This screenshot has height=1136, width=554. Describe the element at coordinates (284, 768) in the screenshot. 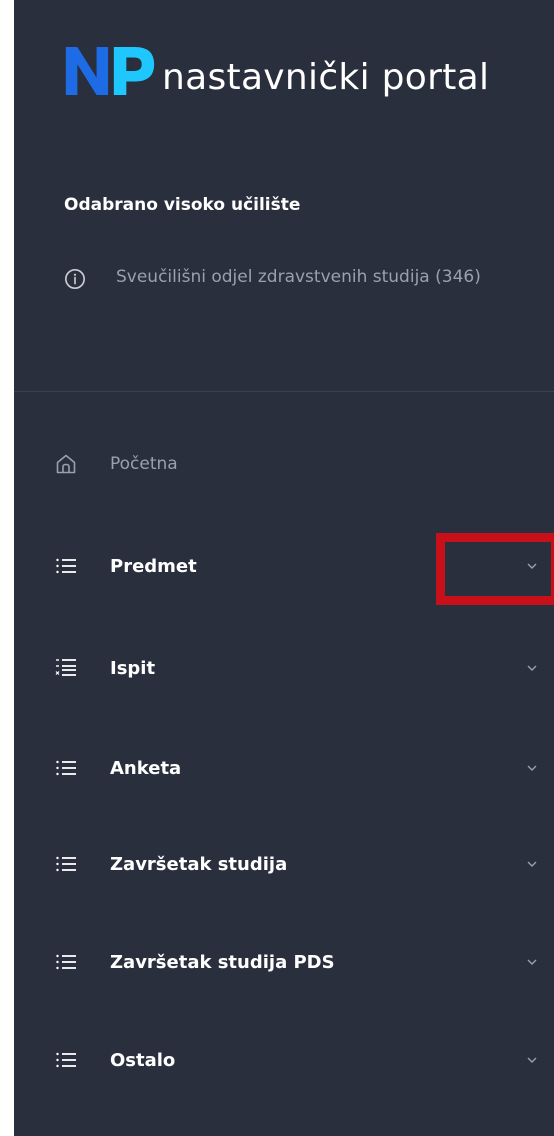

I see `nav-item-anketa: Anketa` at that location.